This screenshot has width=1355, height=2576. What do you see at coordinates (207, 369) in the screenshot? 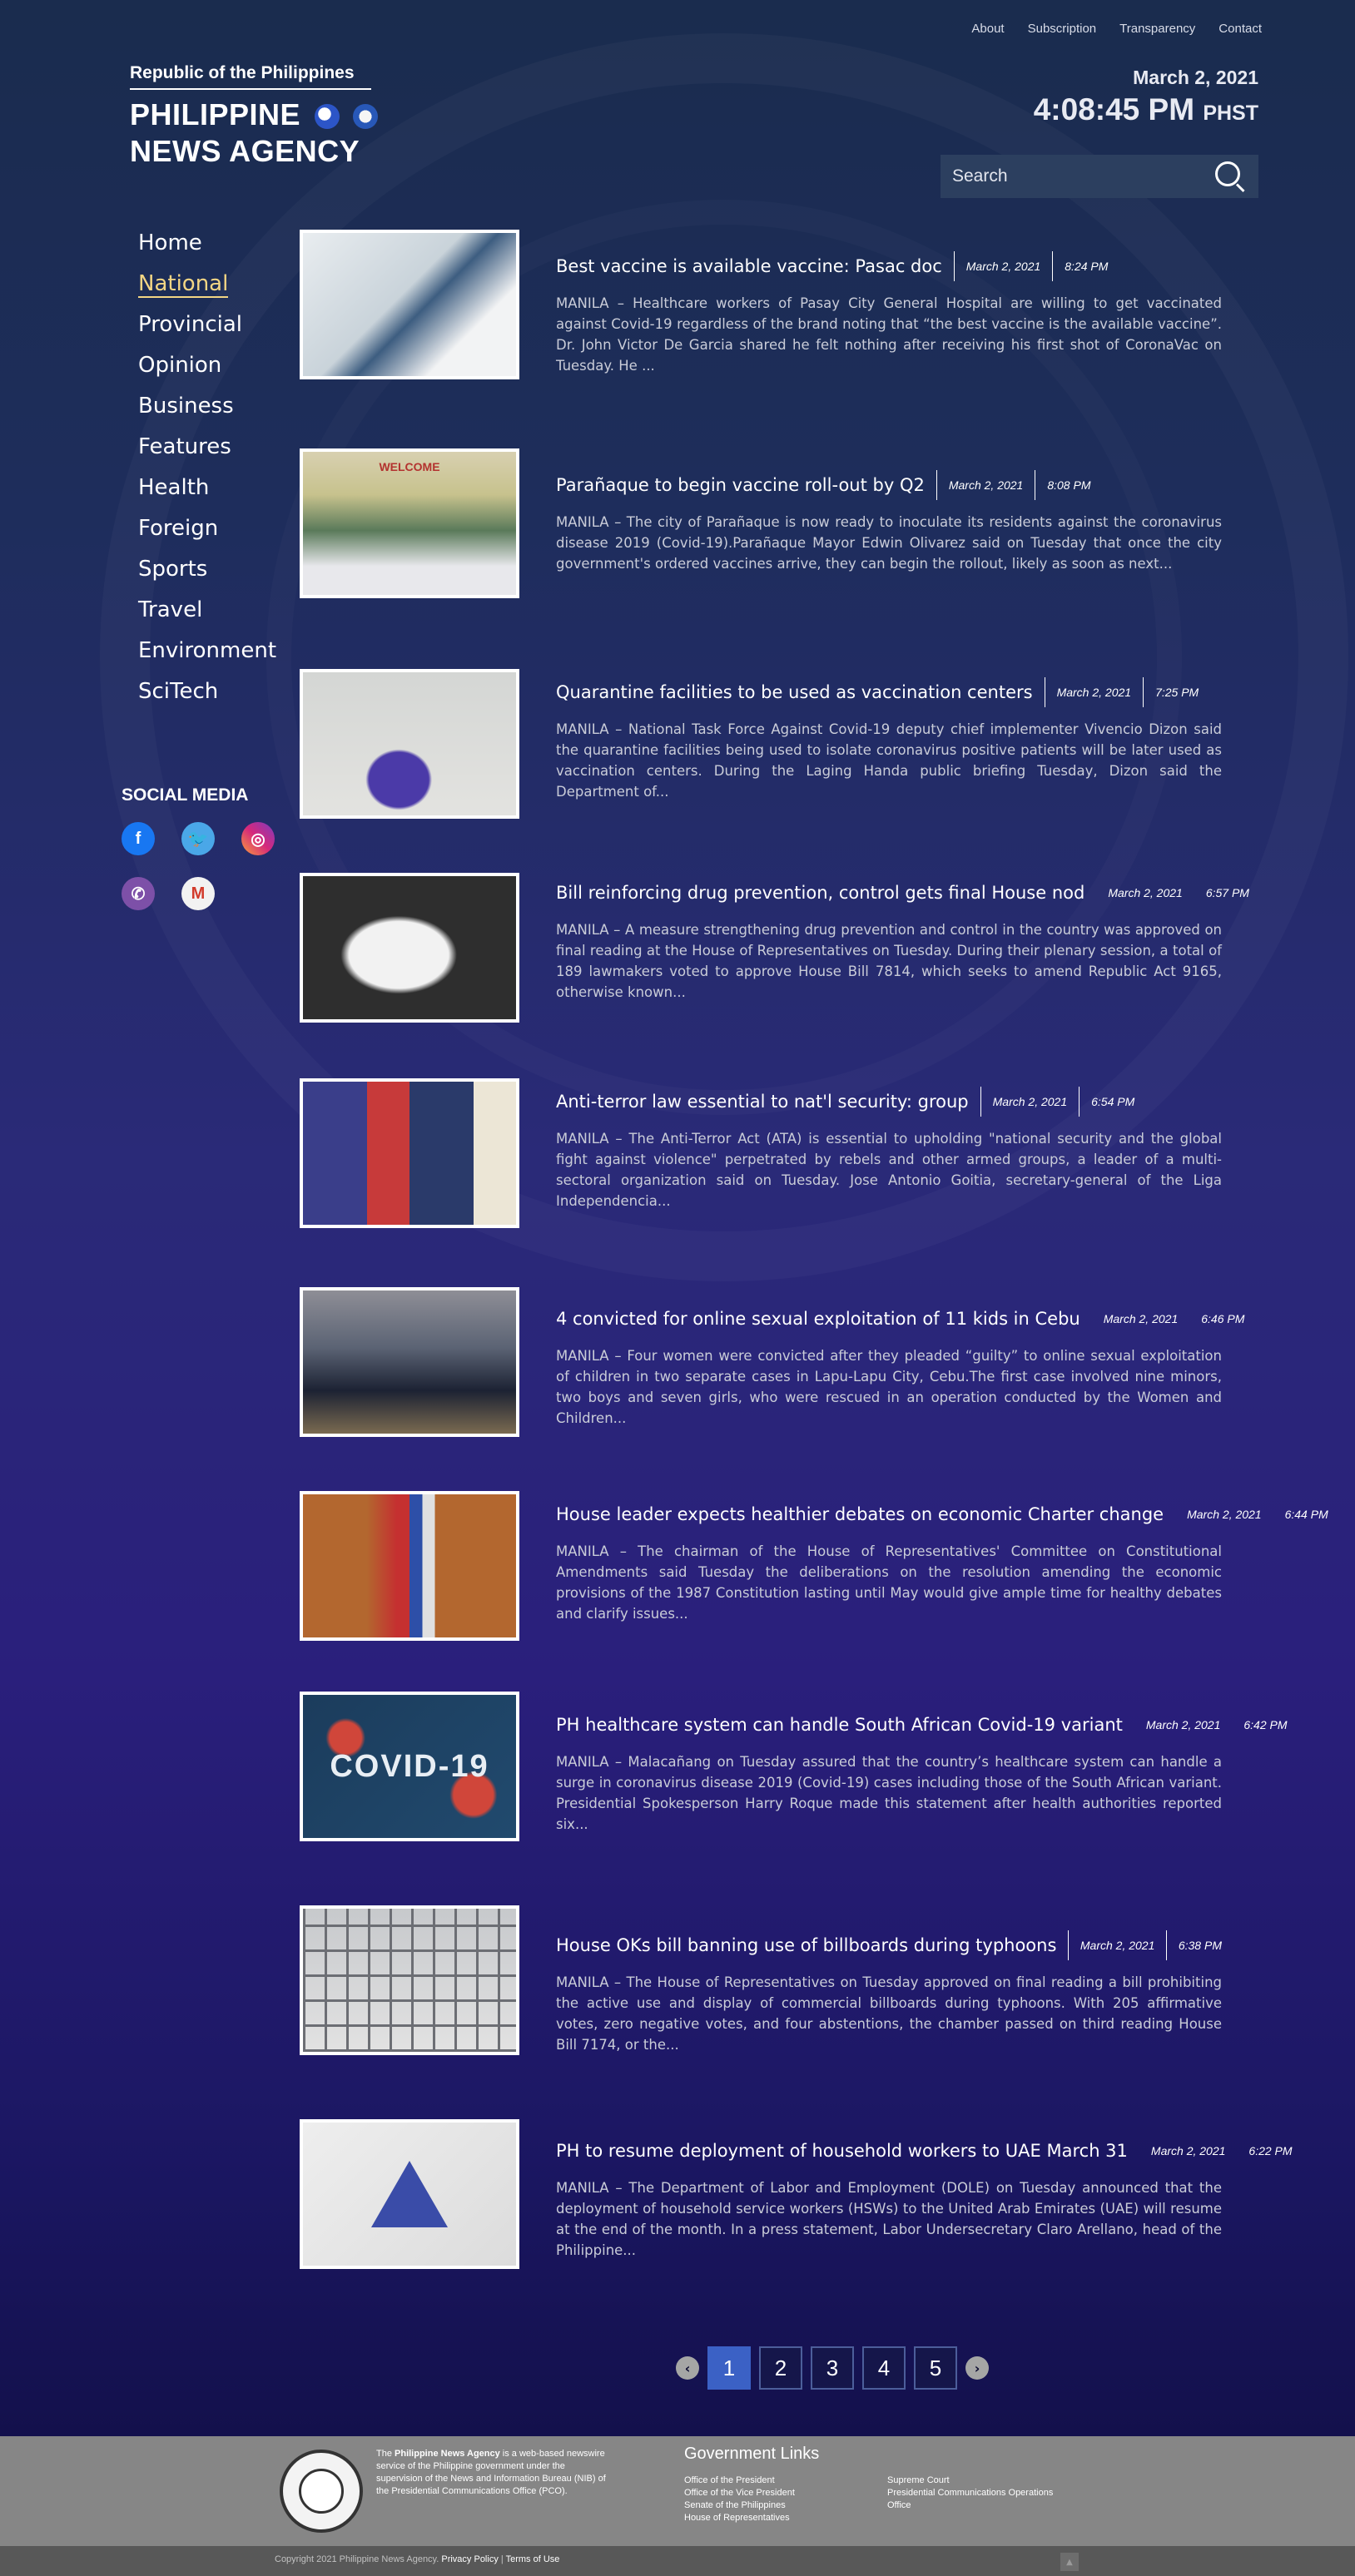
I see `sidebar-item-opinion: Opinion` at bounding box center [207, 369].